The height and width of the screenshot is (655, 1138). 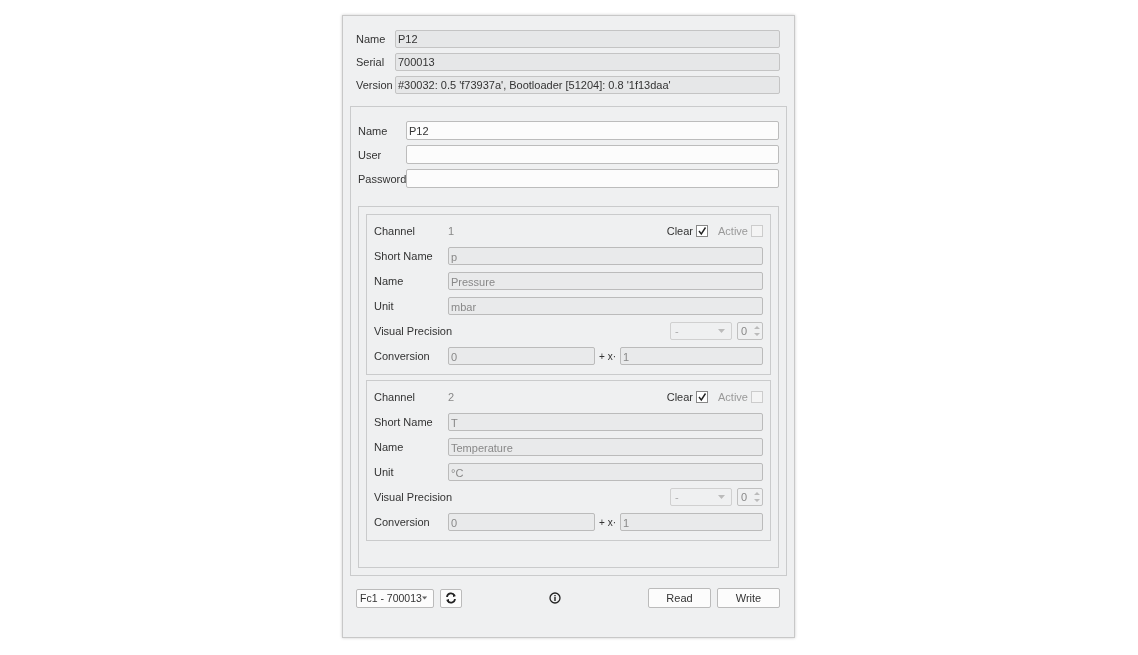 I want to click on input-field: P12, so click(x=592, y=130).